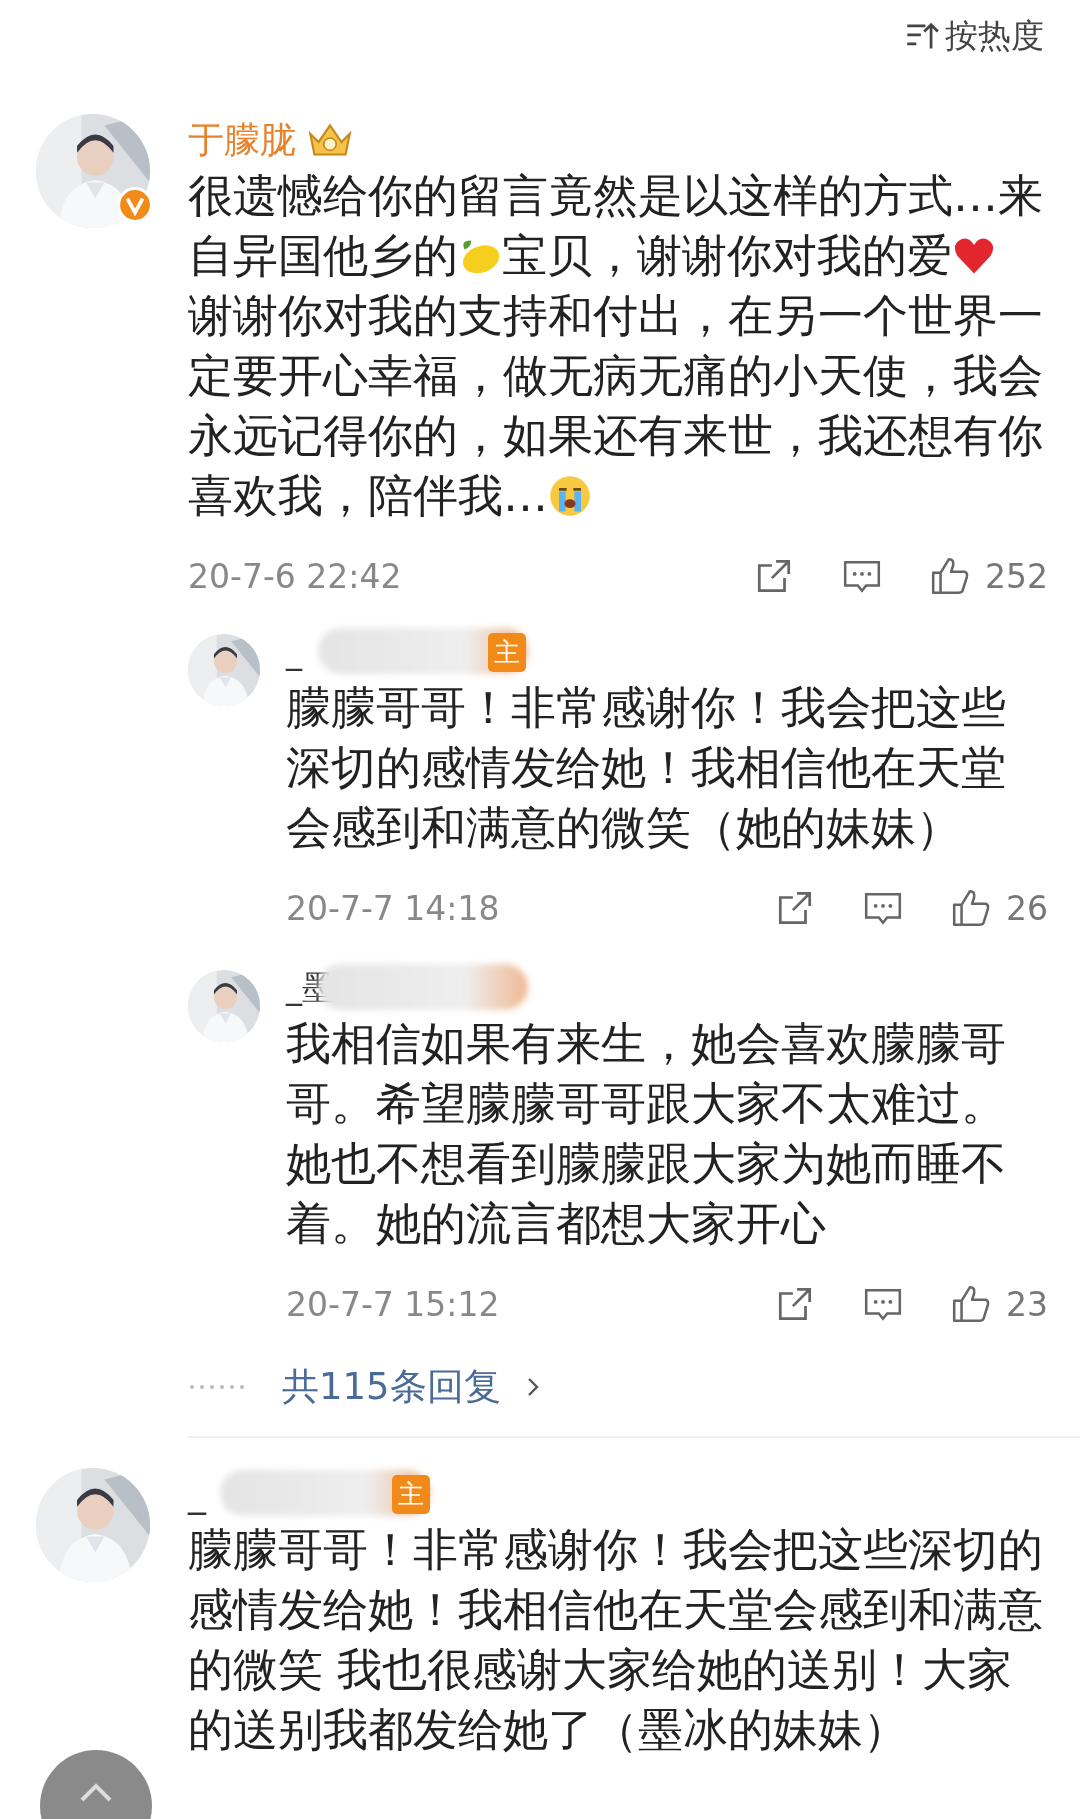 The height and width of the screenshot is (1819, 1080). I want to click on comment-text: 宝贝，谢谢你对我的爱, so click(727, 256).